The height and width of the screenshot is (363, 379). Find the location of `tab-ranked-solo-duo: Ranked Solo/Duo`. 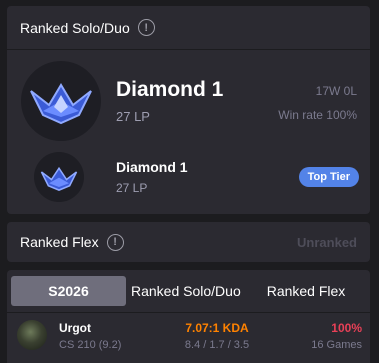

tab-ranked-solo-duo: Ranked Solo/Duo is located at coordinates (186, 291).